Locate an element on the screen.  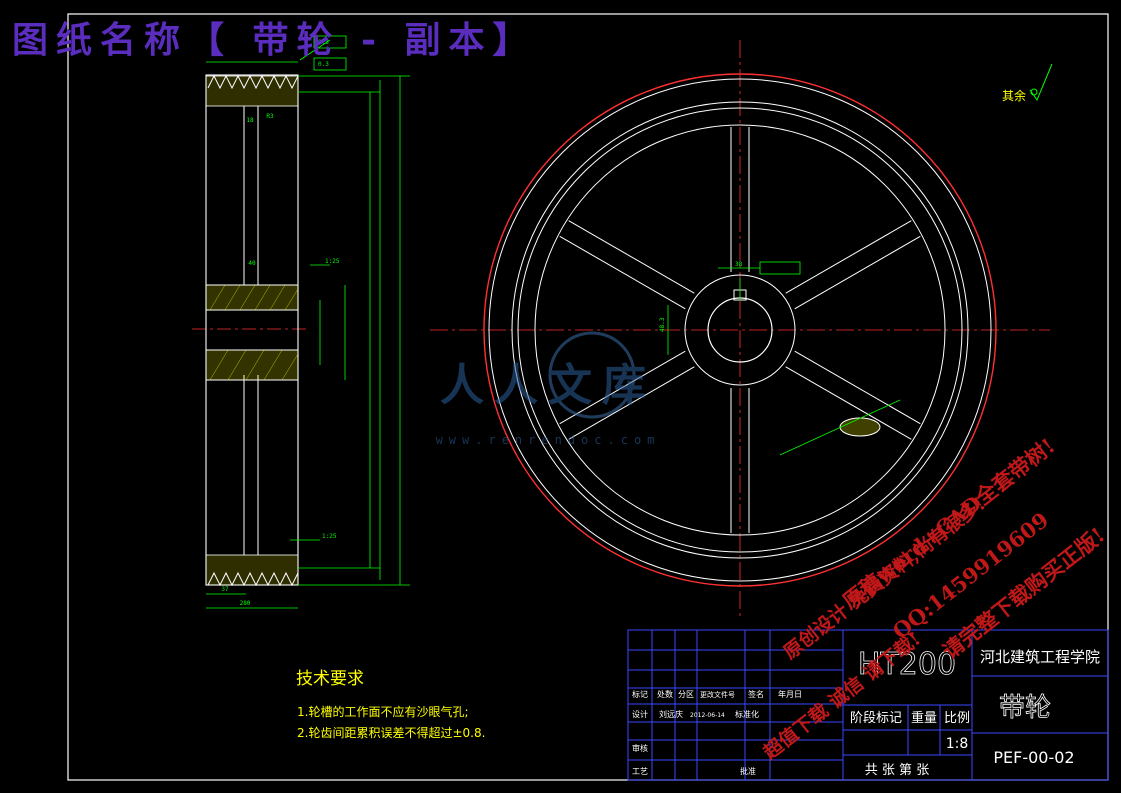
tech-req-item-1: 1.轮槽的工作面不应有沙眼气孔; is located at coordinates (383, 711).